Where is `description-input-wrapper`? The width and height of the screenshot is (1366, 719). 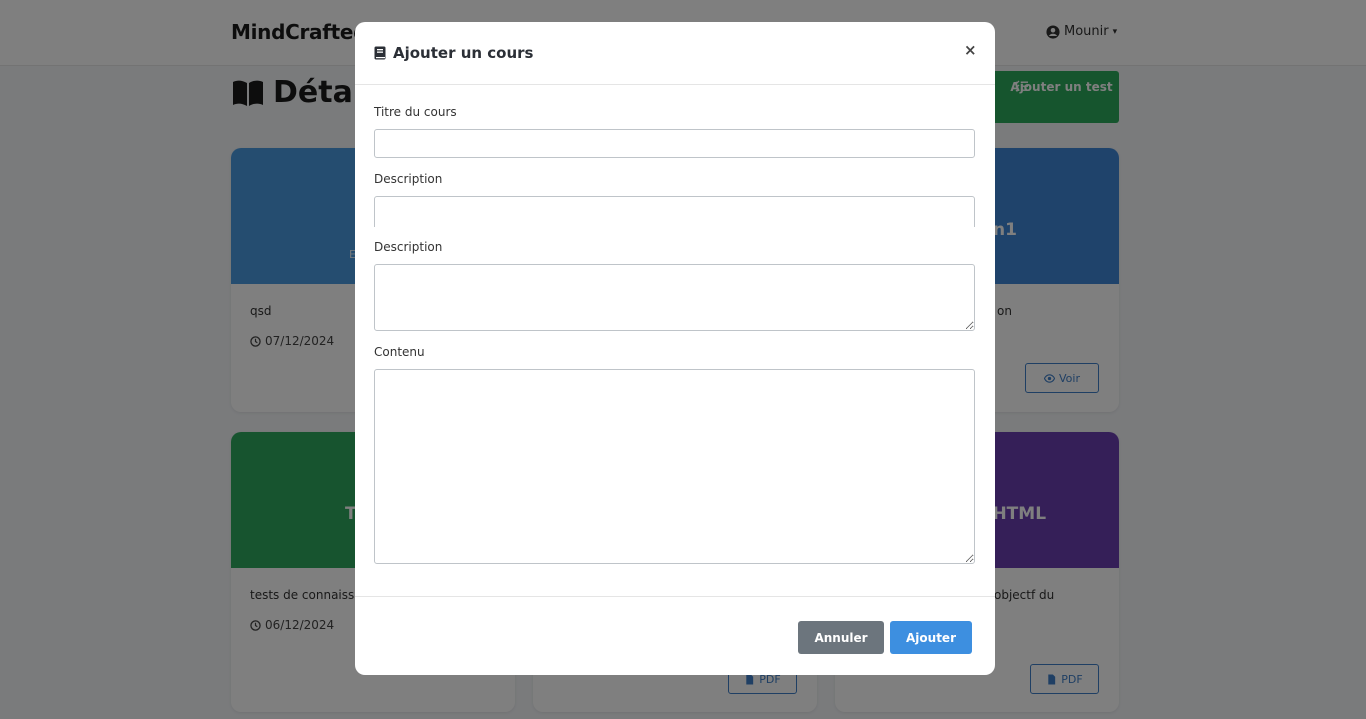 description-input-wrapper is located at coordinates (675, 211).